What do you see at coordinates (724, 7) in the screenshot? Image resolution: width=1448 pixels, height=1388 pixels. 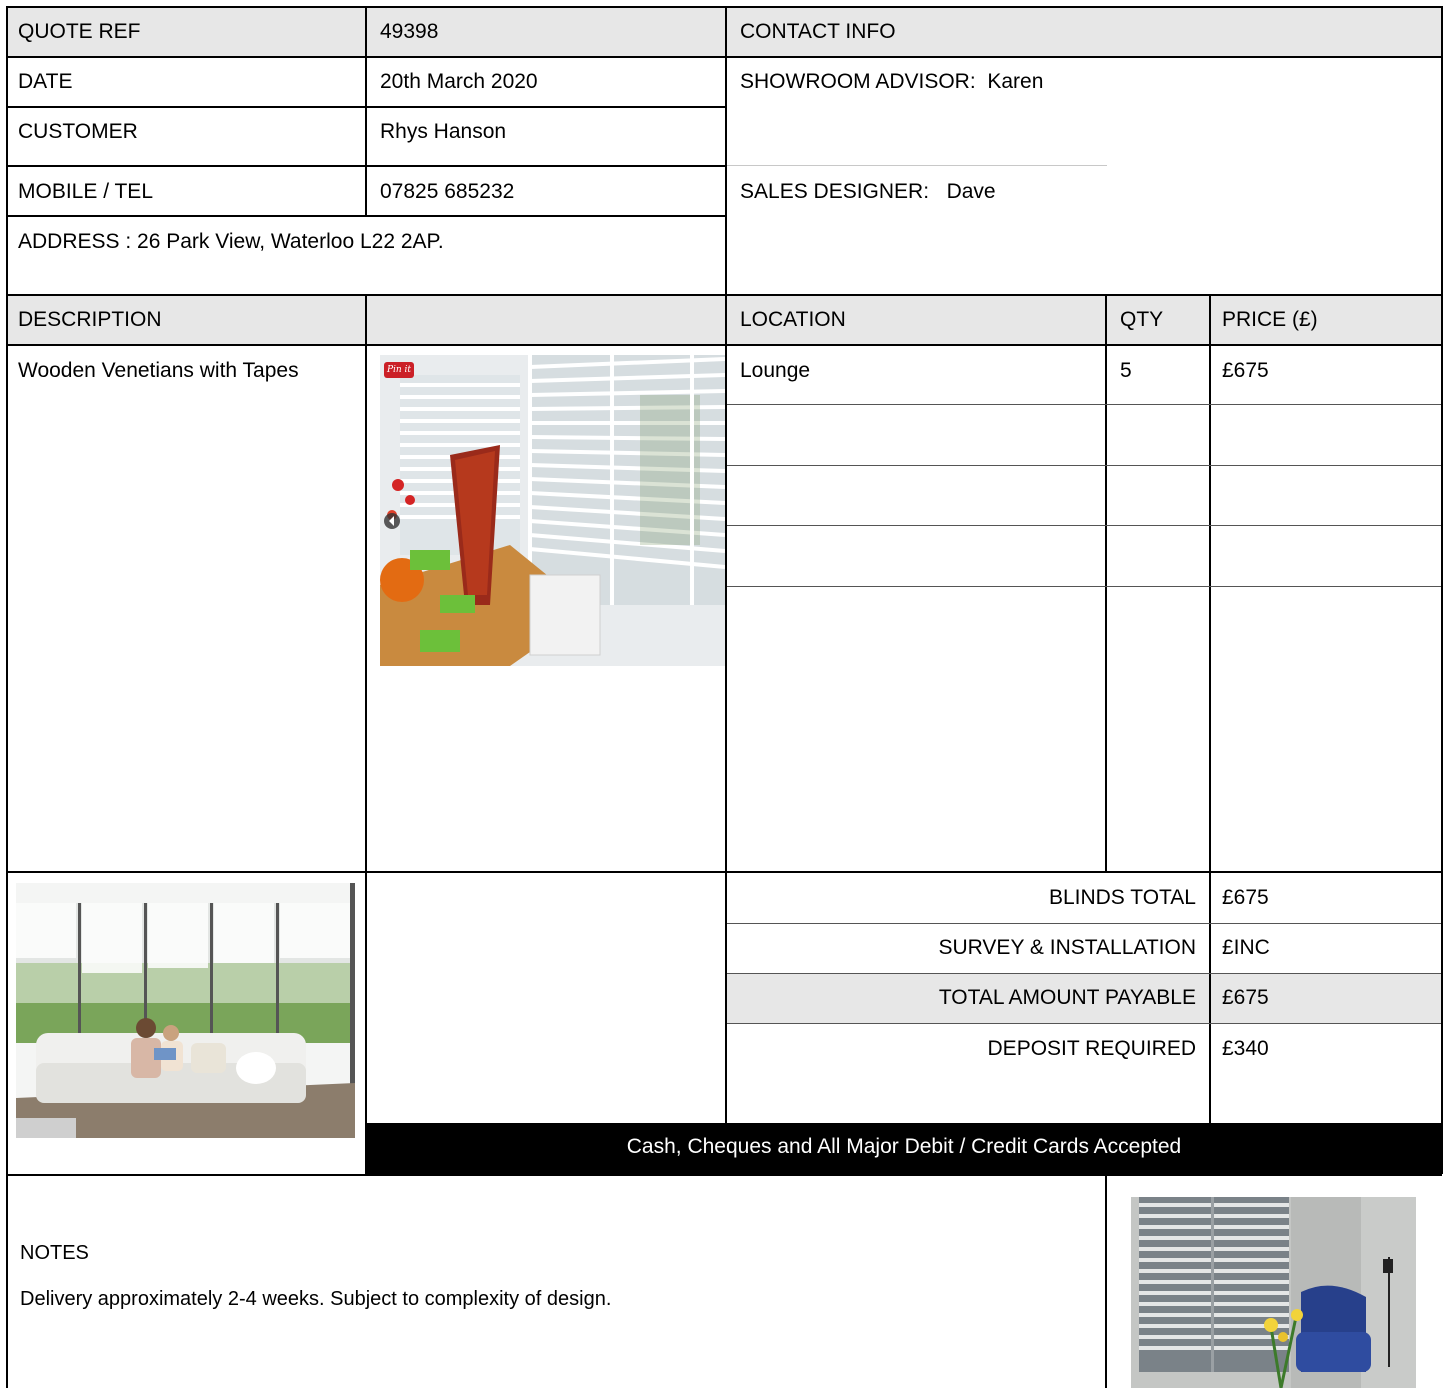 I see `frame-top` at bounding box center [724, 7].